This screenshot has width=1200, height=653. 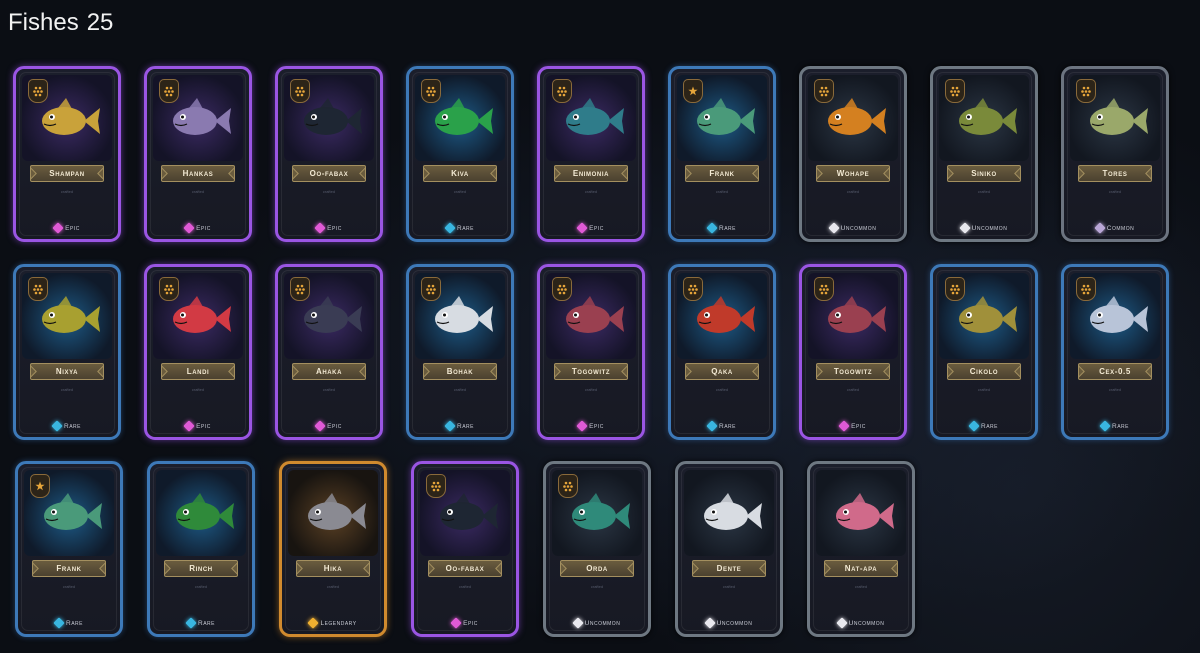 I want to click on fish-card: Tores crafted Common, so click(x=1115, y=154).